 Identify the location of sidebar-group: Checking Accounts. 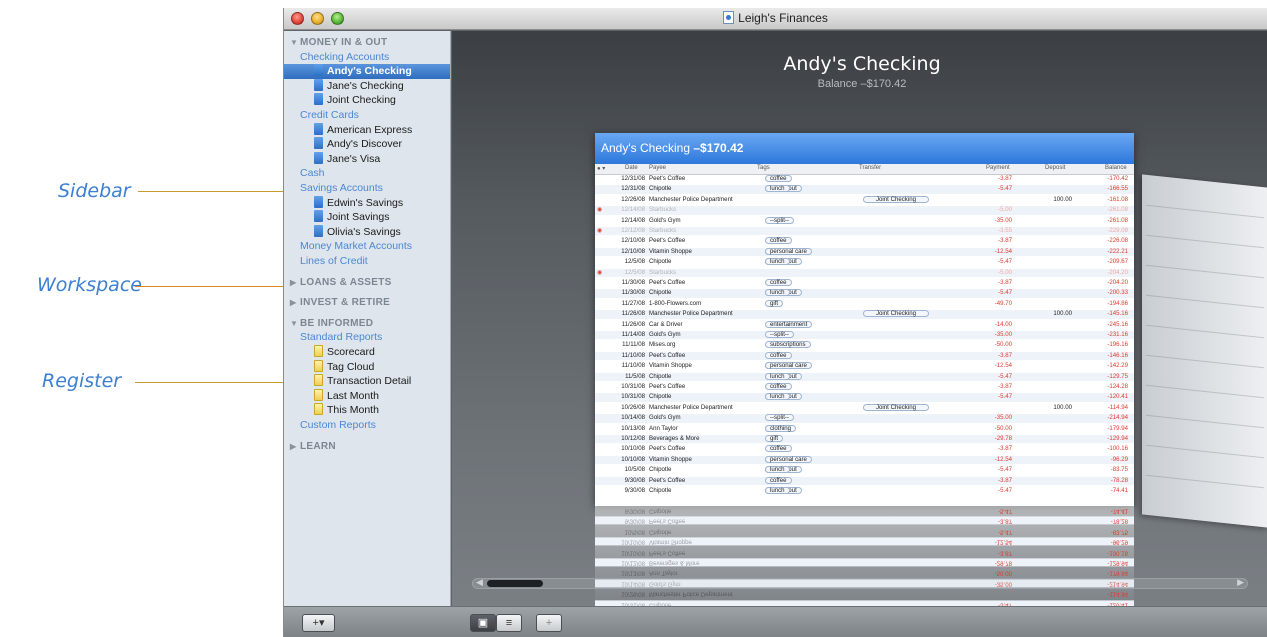
(367, 57).